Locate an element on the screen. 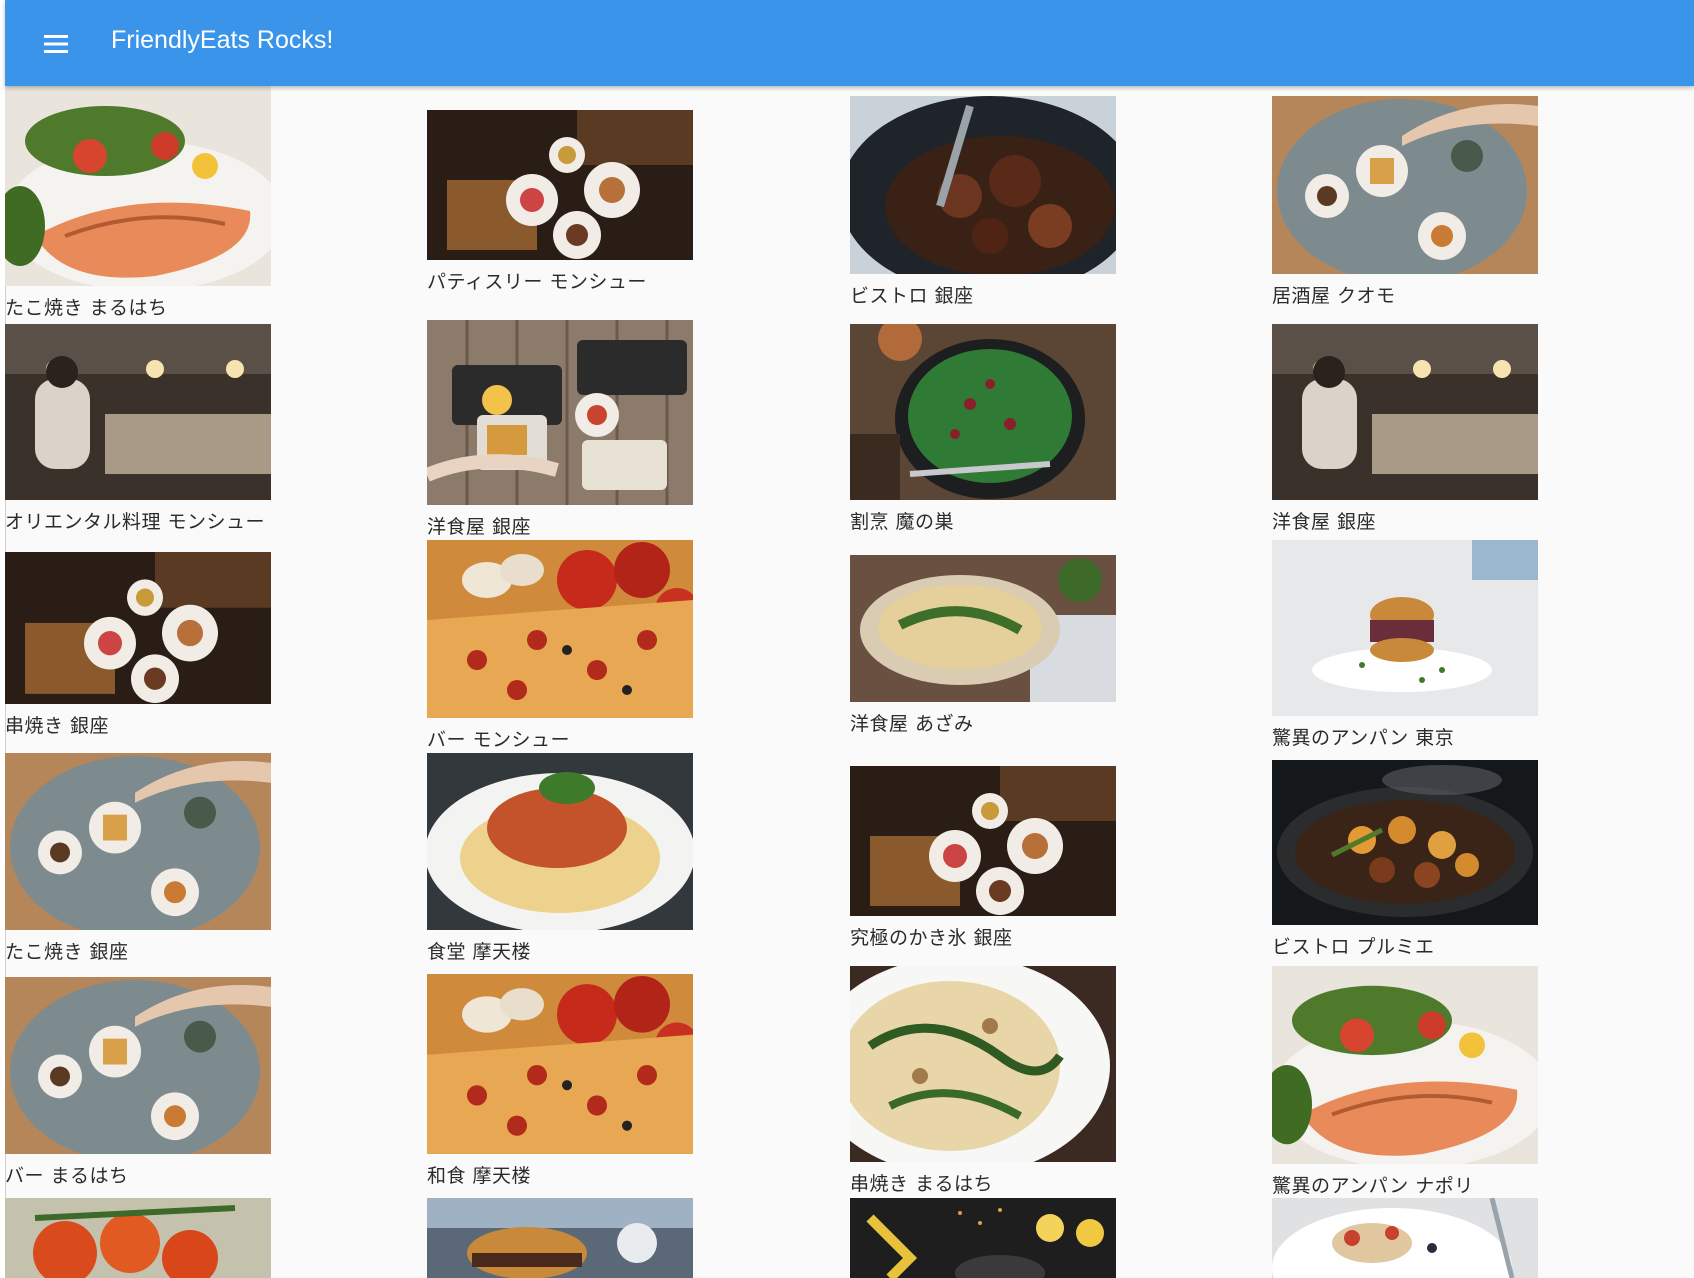 Image resolution: width=1694 pixels, height=1278 pixels. restaurant-name: 食堂 摩天楼 is located at coordinates (479, 950).